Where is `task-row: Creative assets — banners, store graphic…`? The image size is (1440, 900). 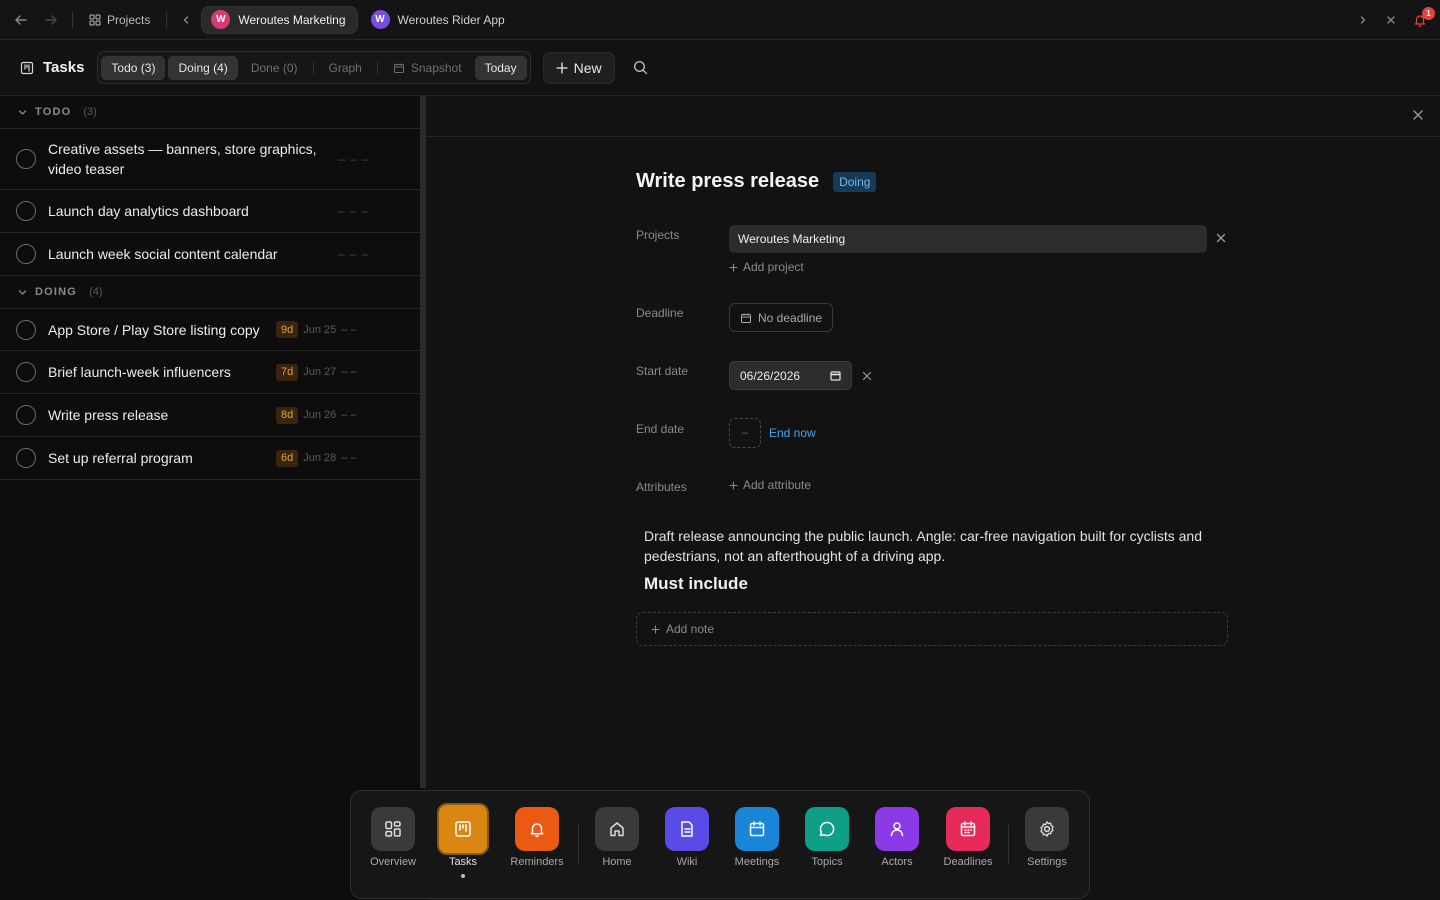
task-row: Creative assets — banners, store graphic… is located at coordinates (210, 159).